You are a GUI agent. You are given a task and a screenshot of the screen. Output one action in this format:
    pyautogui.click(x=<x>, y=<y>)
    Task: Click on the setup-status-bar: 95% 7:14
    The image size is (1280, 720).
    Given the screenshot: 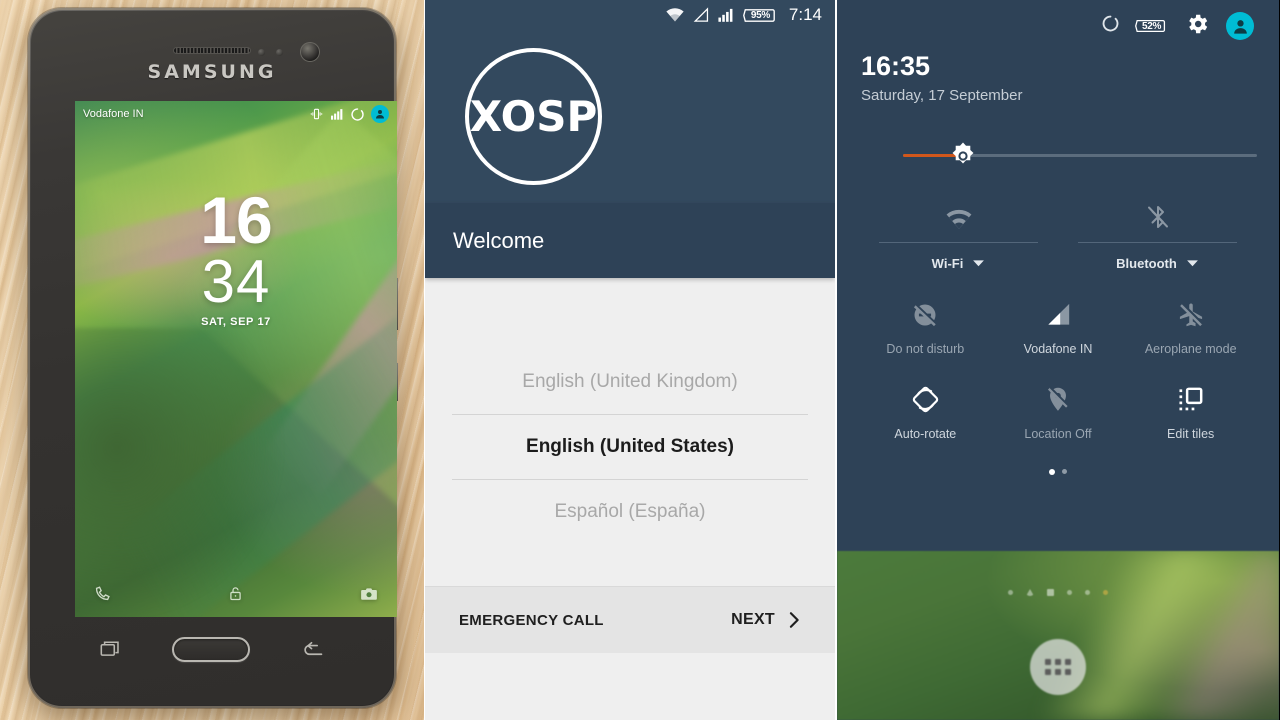 What is the action you would take?
    pyautogui.click(x=630, y=15)
    